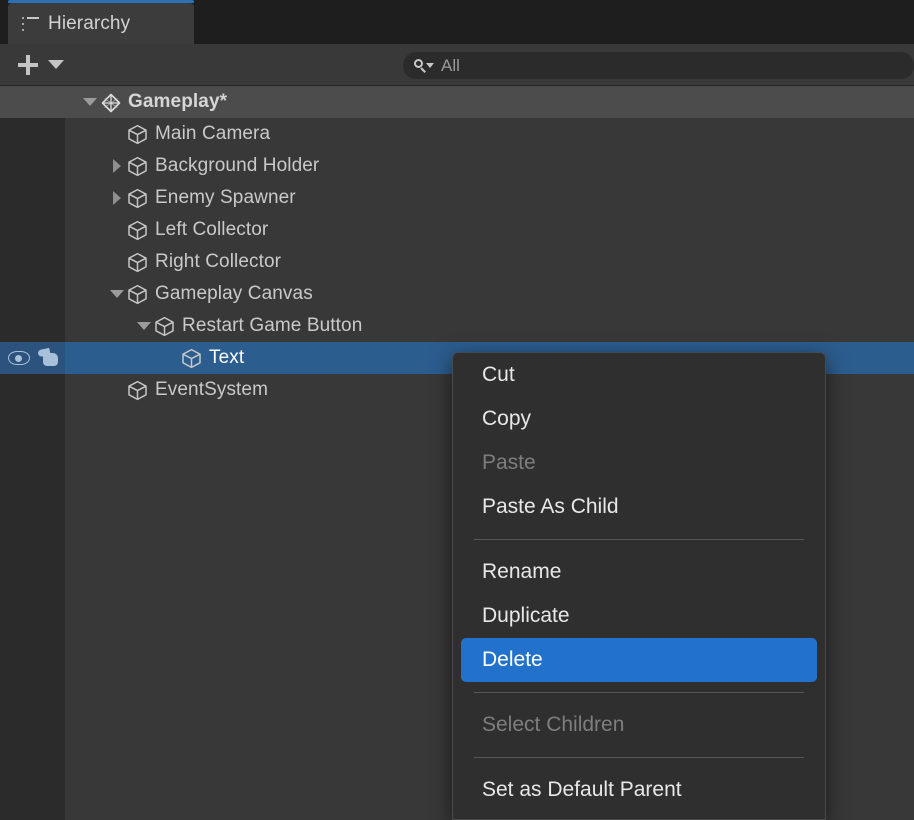 This screenshot has width=914, height=820. What do you see at coordinates (457, 326) in the screenshot?
I see `hierarchy-row: Restart Game Button` at bounding box center [457, 326].